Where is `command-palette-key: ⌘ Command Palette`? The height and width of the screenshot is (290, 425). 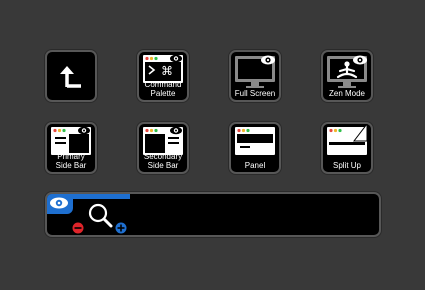
command-palette-key: ⌘ Command Palette is located at coordinates (163, 76).